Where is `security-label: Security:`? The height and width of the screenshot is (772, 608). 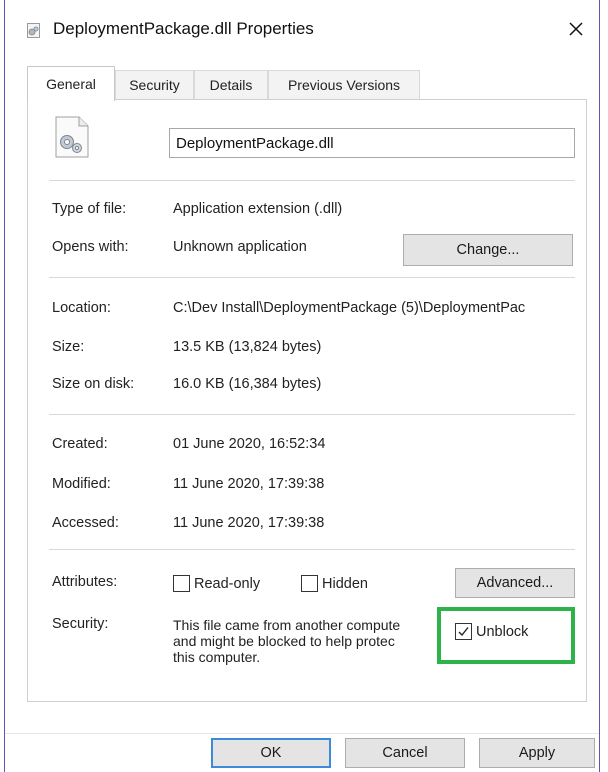
security-label: Security: is located at coordinates (80, 624).